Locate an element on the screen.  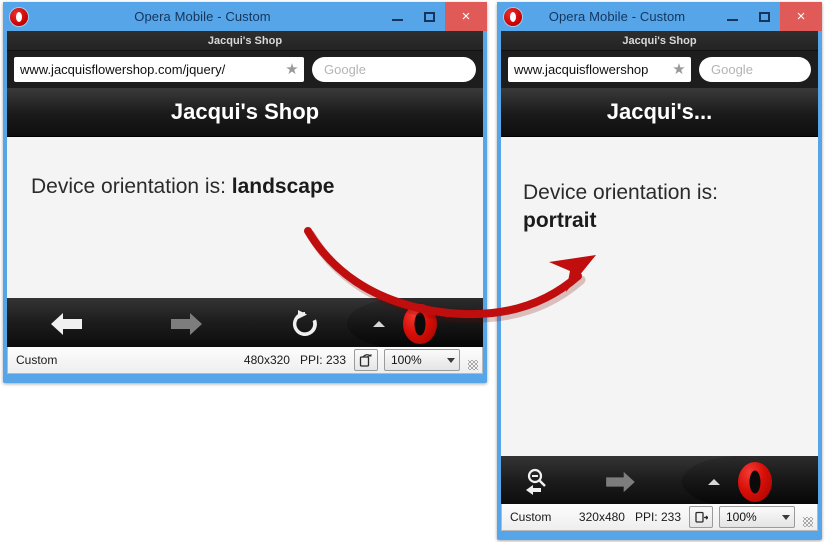
emulator-status-bar: Custom 320x480 PPI: 233 100% is located at coordinates (659, 517).